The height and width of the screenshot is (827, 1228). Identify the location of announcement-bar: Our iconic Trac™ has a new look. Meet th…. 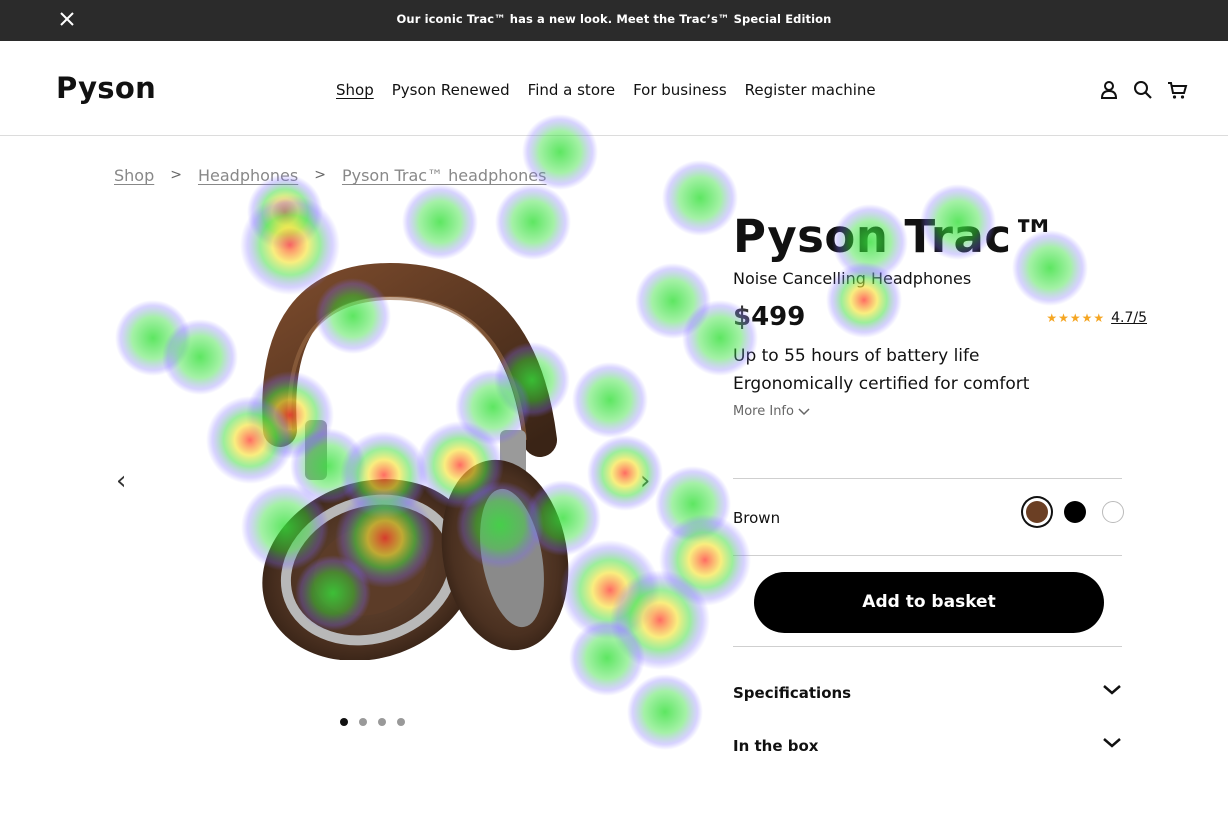
(614, 20).